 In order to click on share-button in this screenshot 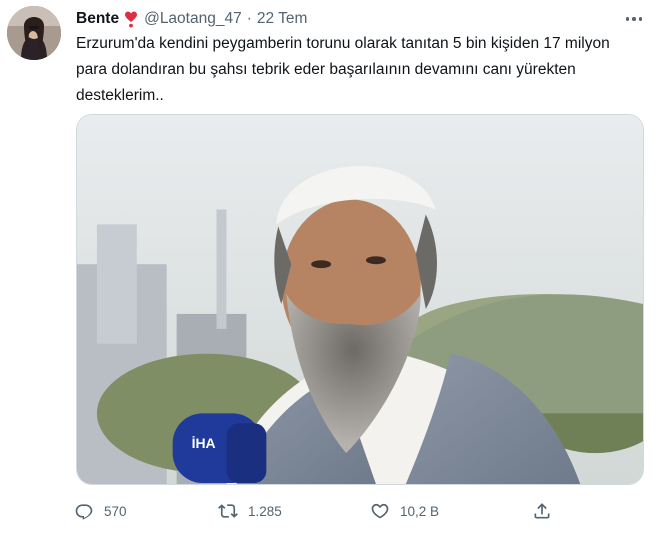, I will do `click(542, 511)`.